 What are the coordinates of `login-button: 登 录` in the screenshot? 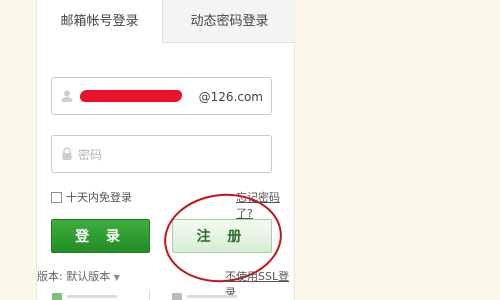 It's located at (100, 236).